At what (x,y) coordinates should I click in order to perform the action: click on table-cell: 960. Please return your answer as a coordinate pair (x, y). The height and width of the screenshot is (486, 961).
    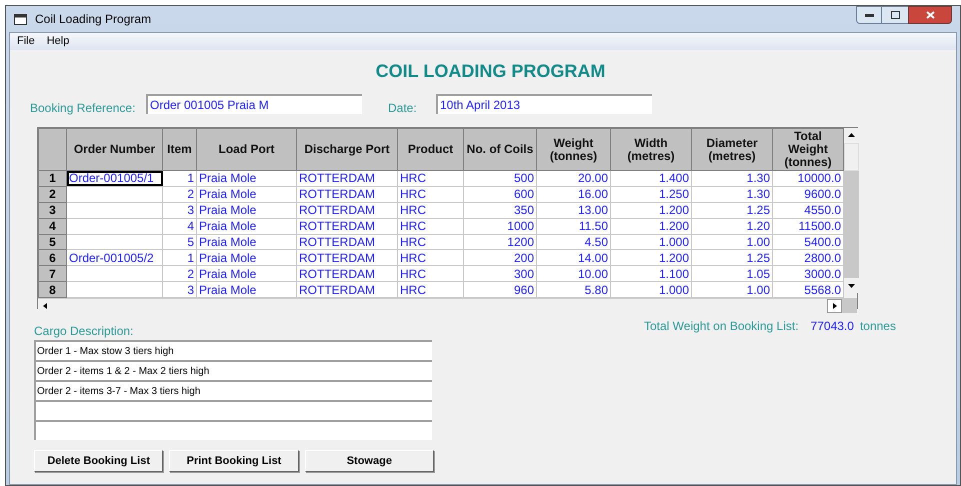
    Looking at the image, I should click on (500, 290).